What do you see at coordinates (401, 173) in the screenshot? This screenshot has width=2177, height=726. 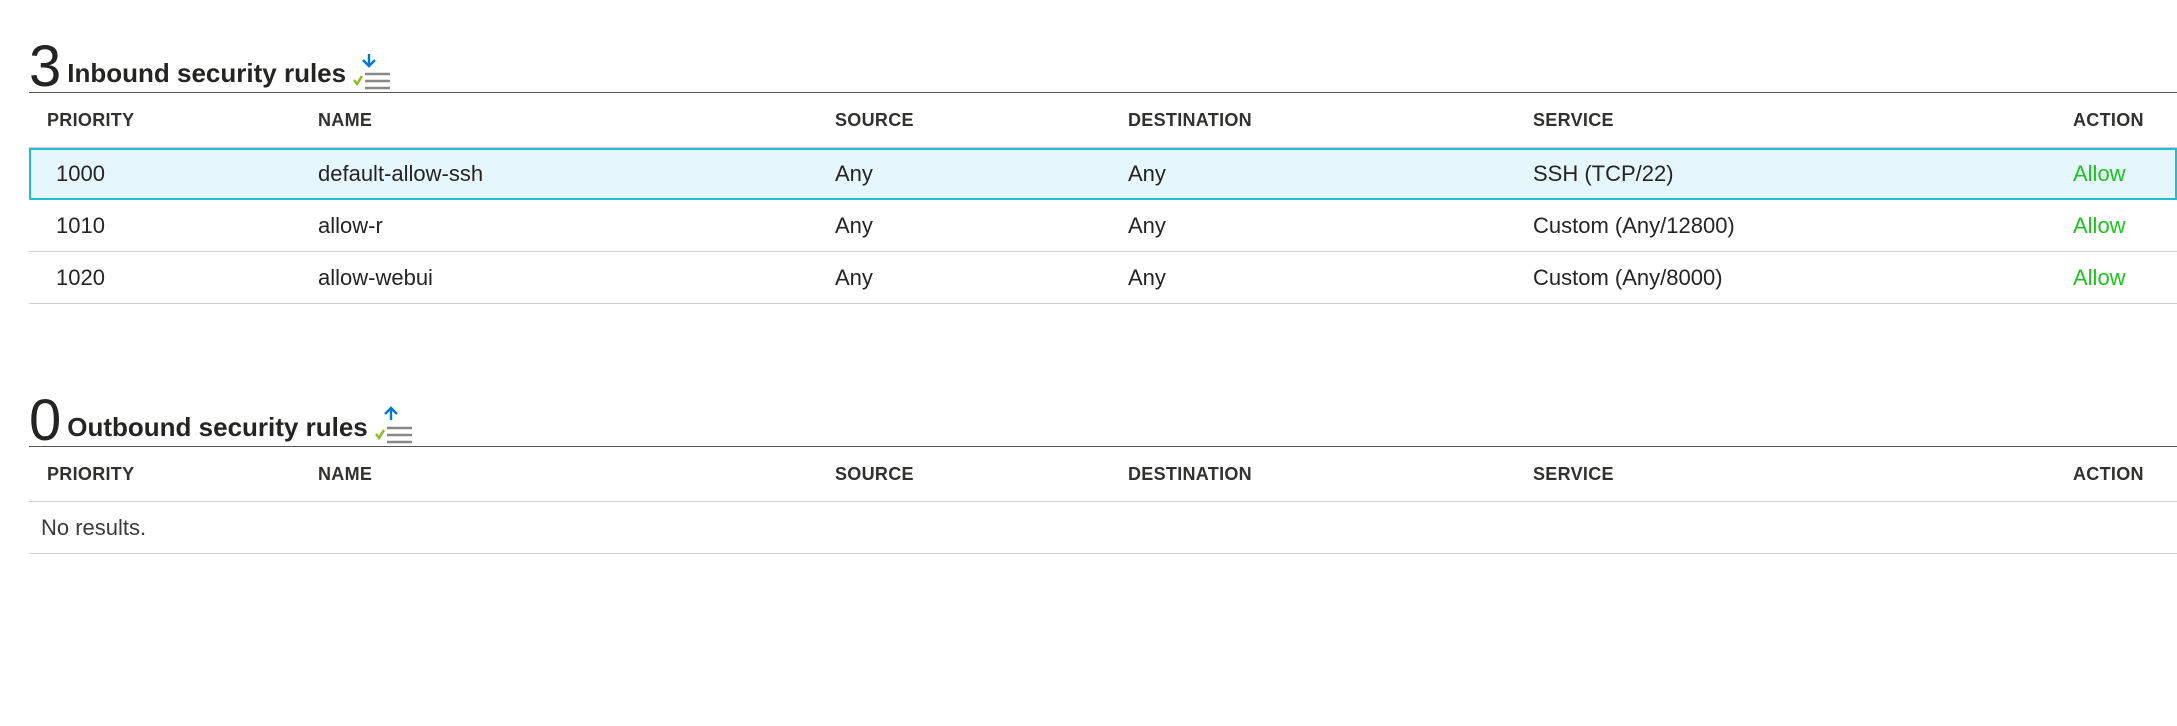 I see `cell-name: default-allow-ssh` at bounding box center [401, 173].